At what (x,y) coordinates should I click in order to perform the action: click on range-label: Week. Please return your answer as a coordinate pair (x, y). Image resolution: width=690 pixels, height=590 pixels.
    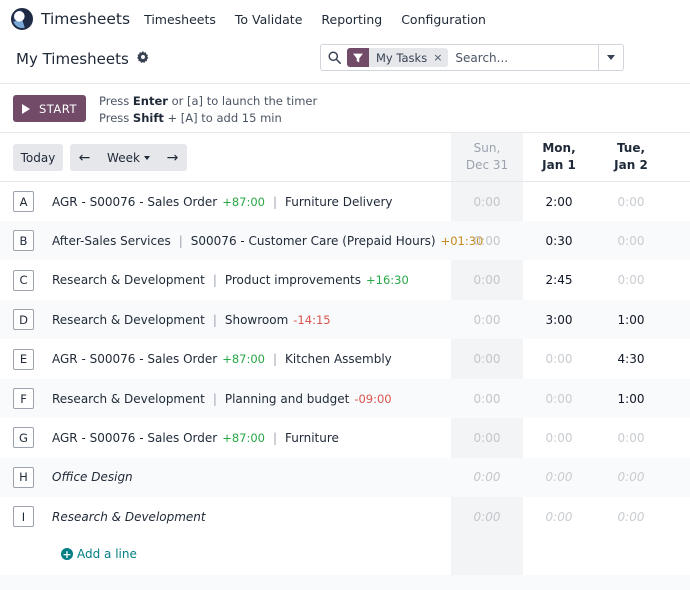
    Looking at the image, I should click on (123, 157).